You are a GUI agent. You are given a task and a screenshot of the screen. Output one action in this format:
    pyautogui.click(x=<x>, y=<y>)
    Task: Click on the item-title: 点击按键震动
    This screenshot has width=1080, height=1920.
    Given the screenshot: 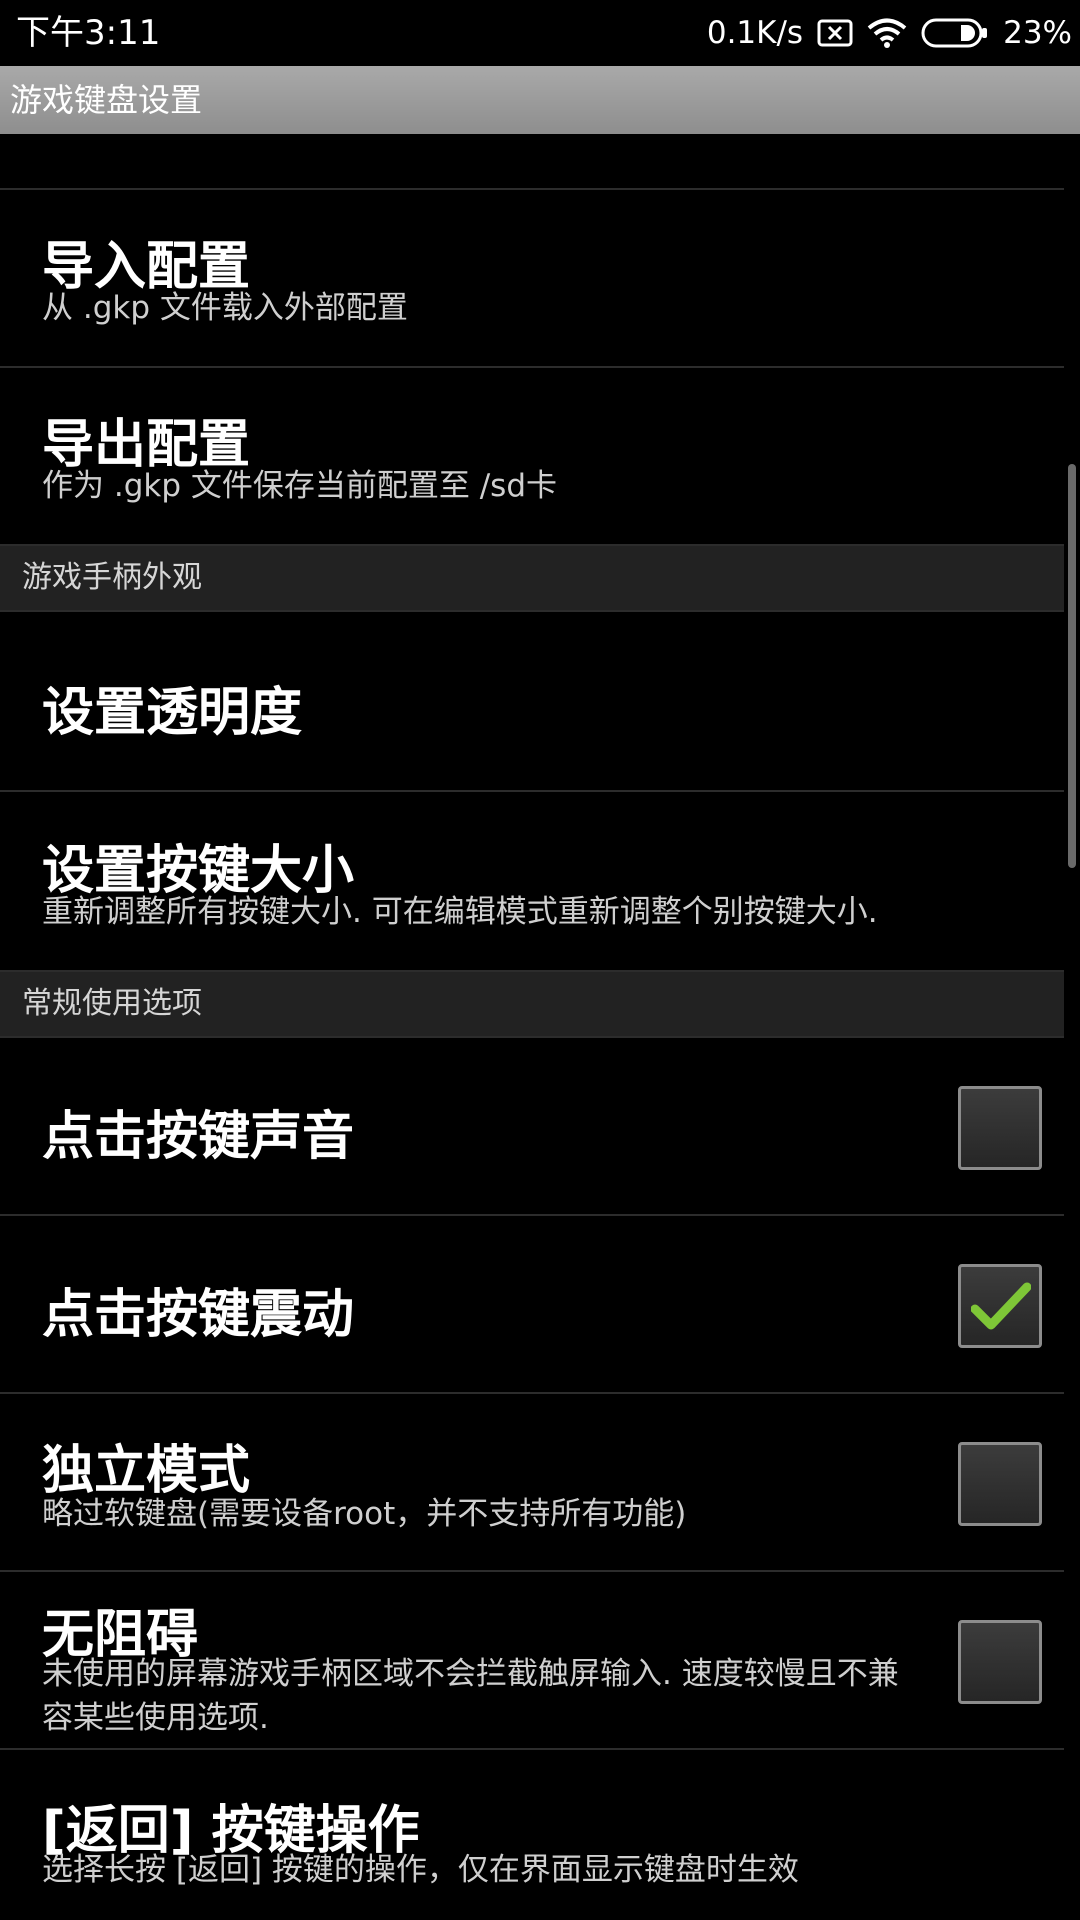 What is the action you would take?
    pyautogui.click(x=198, y=1315)
    